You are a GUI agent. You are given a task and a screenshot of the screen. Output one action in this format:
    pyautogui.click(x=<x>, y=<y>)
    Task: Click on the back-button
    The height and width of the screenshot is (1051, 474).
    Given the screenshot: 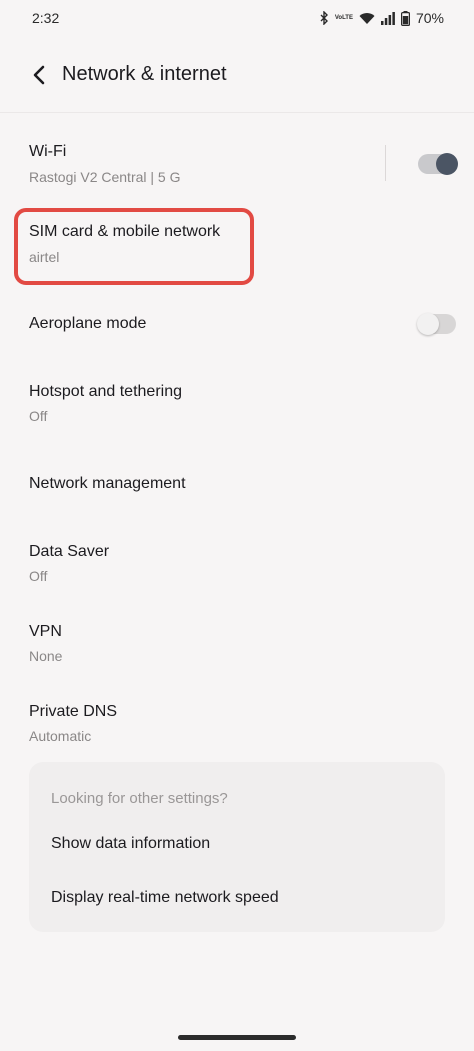 What is the action you would take?
    pyautogui.click(x=39, y=77)
    